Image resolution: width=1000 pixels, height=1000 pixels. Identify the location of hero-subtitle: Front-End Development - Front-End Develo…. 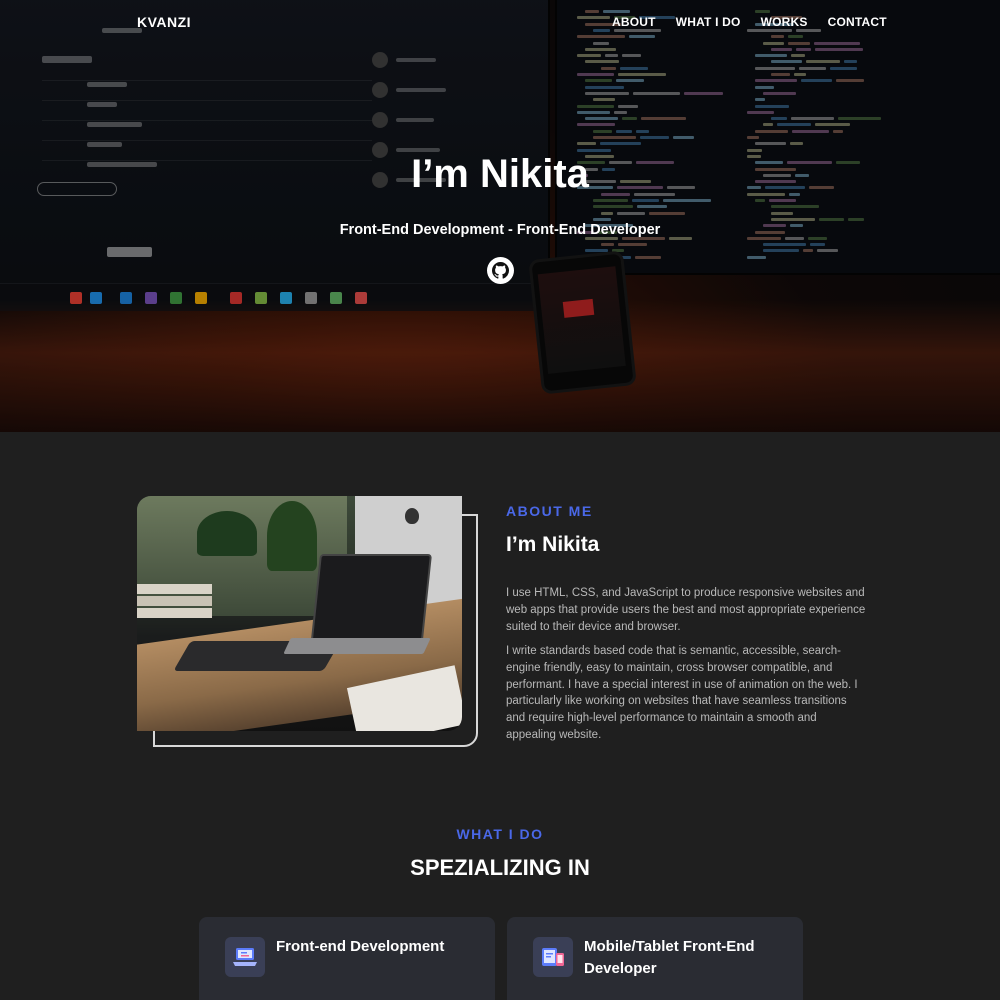
(500, 230).